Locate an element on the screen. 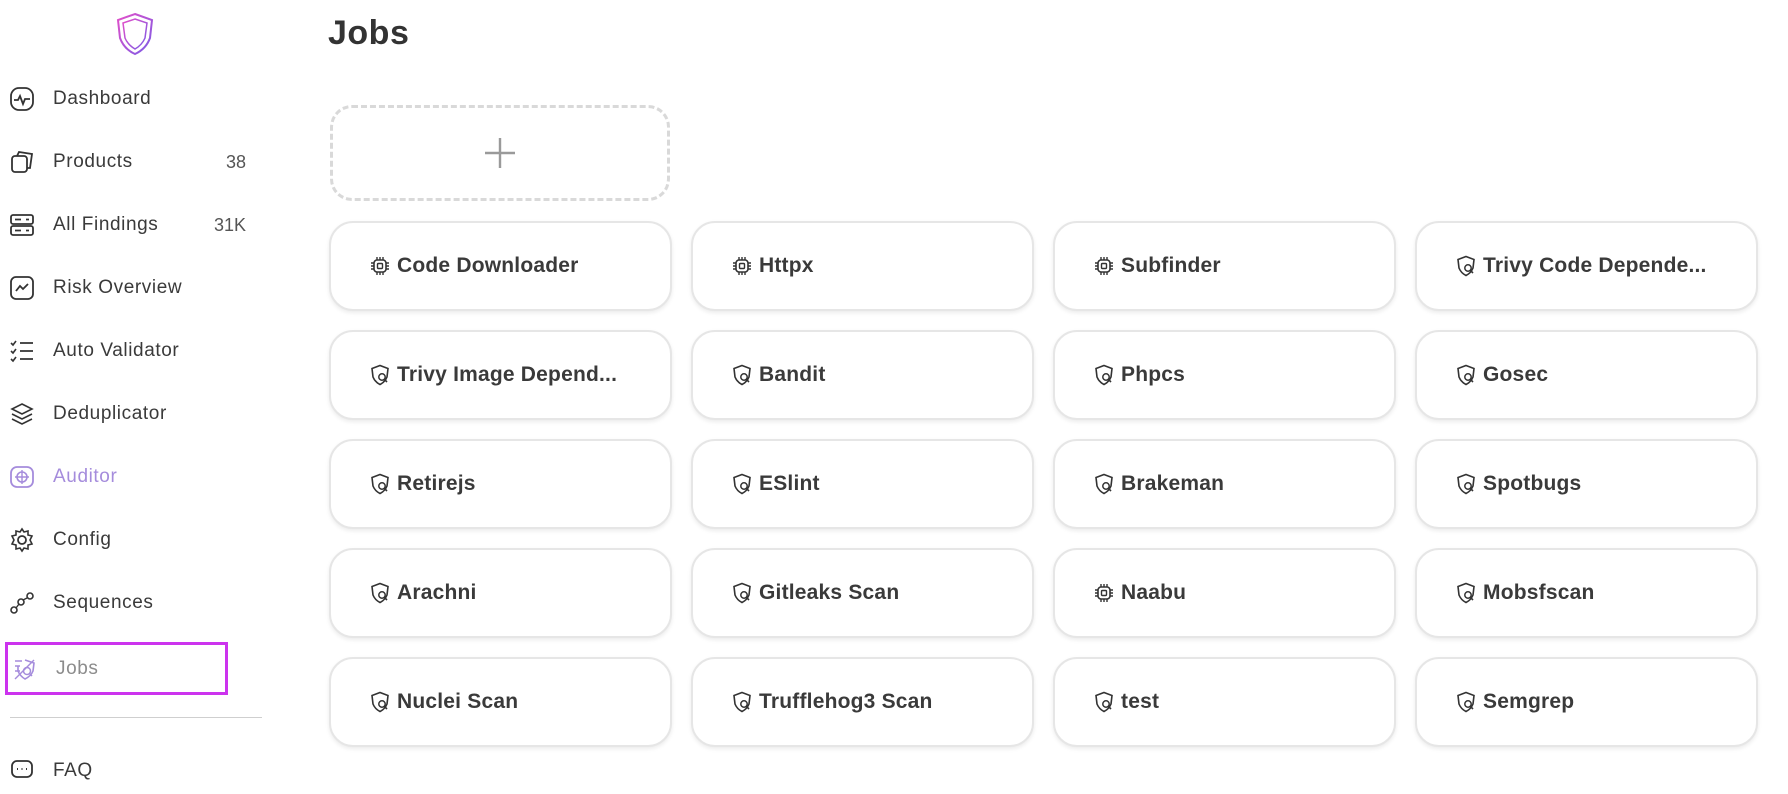 The height and width of the screenshot is (794, 1788). sidebar-item-auditor: Auditor is located at coordinates (133, 477).